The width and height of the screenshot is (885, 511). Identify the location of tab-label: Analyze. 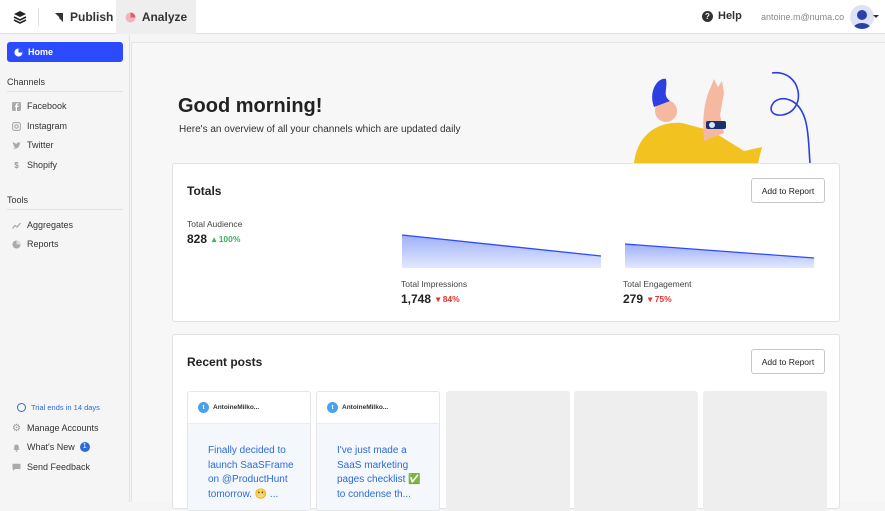
(164, 17).